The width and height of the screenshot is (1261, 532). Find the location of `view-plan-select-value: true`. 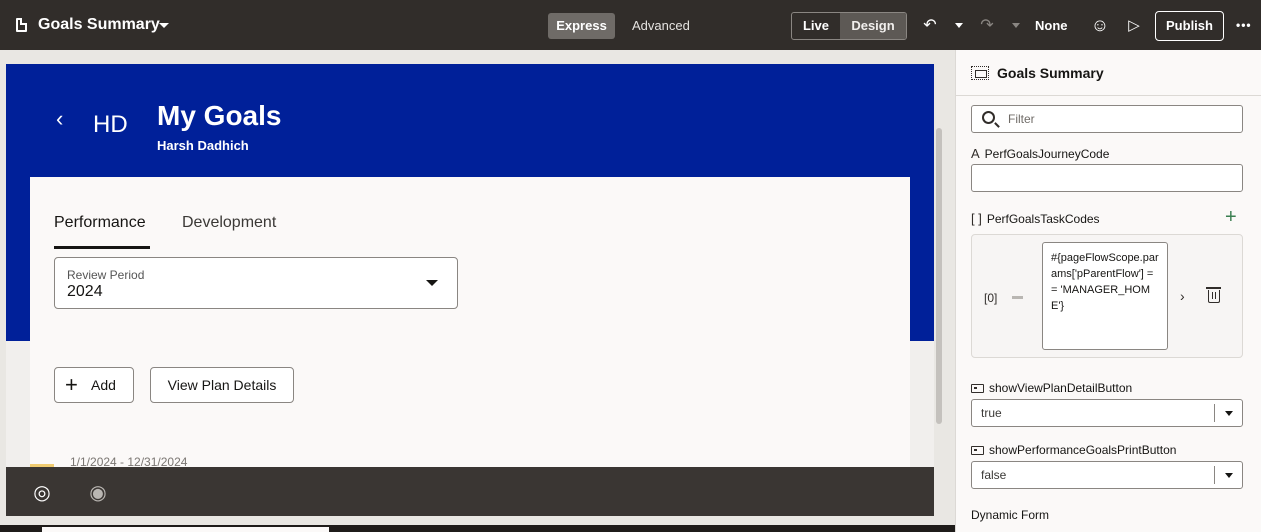

view-plan-select-value: true is located at coordinates (991, 413).